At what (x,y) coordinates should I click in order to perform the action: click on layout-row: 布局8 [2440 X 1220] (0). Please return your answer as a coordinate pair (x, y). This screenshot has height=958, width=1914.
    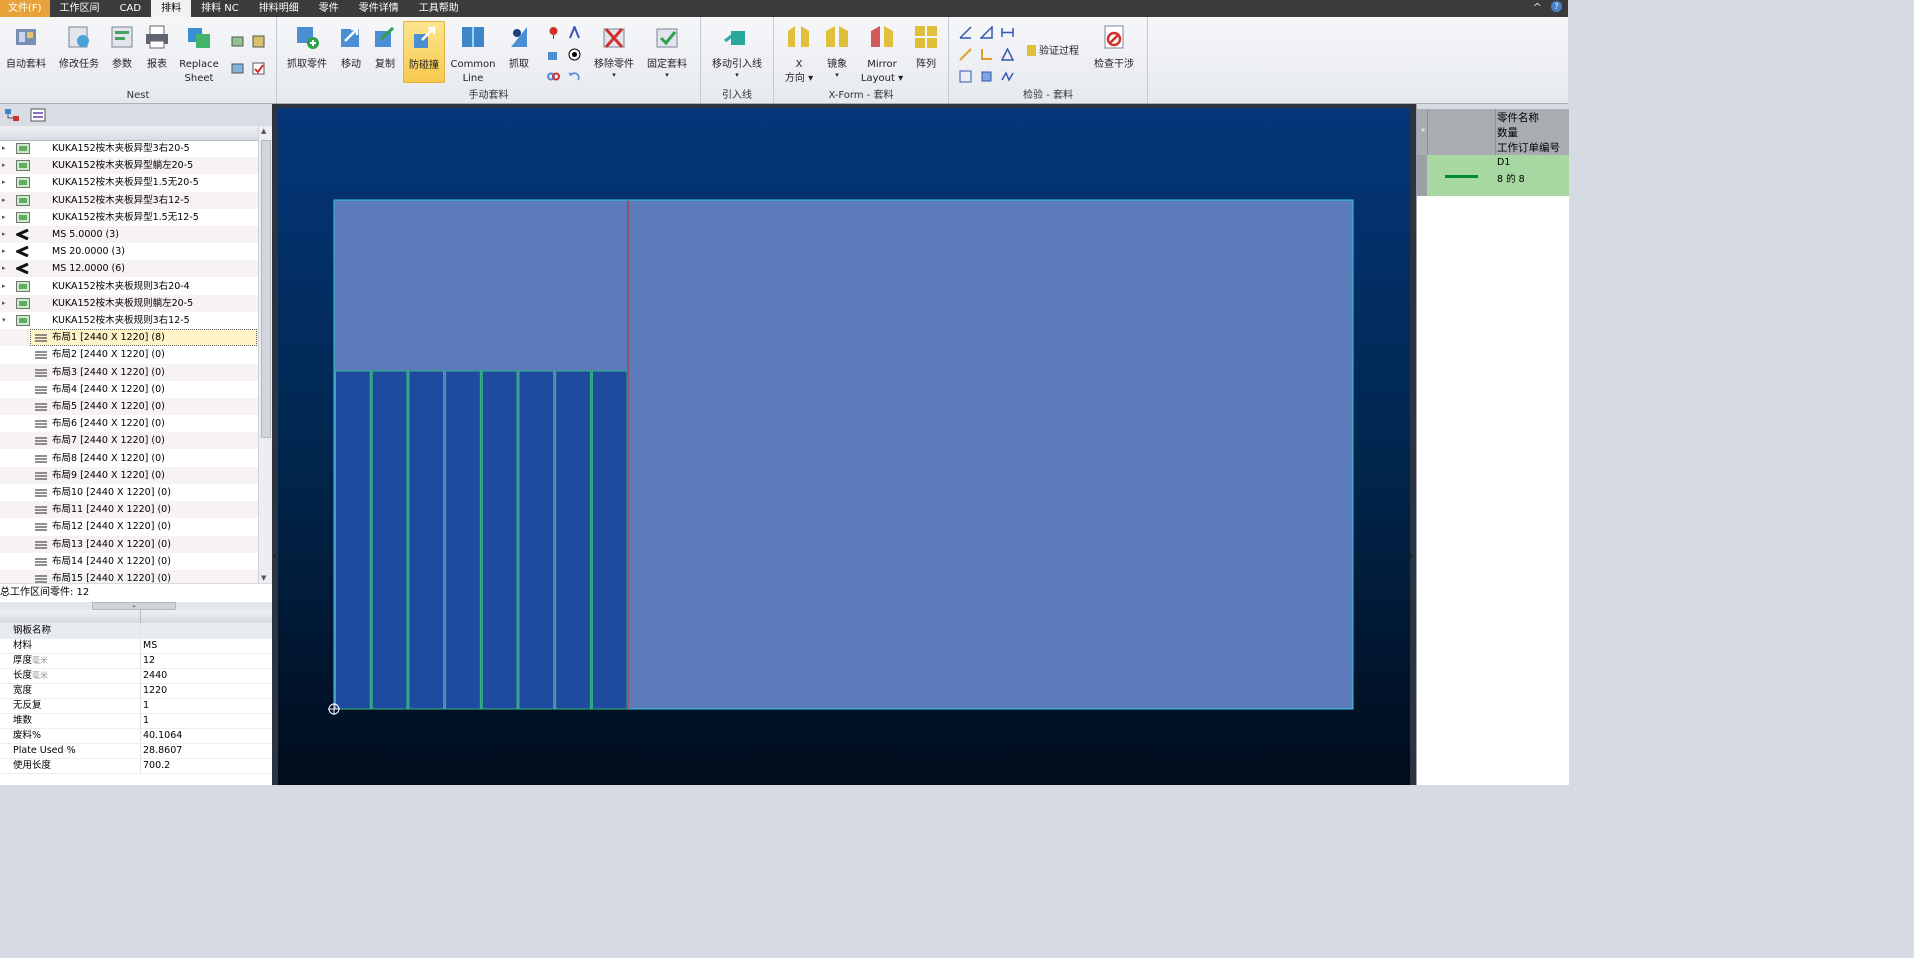
    Looking at the image, I should click on (129, 458).